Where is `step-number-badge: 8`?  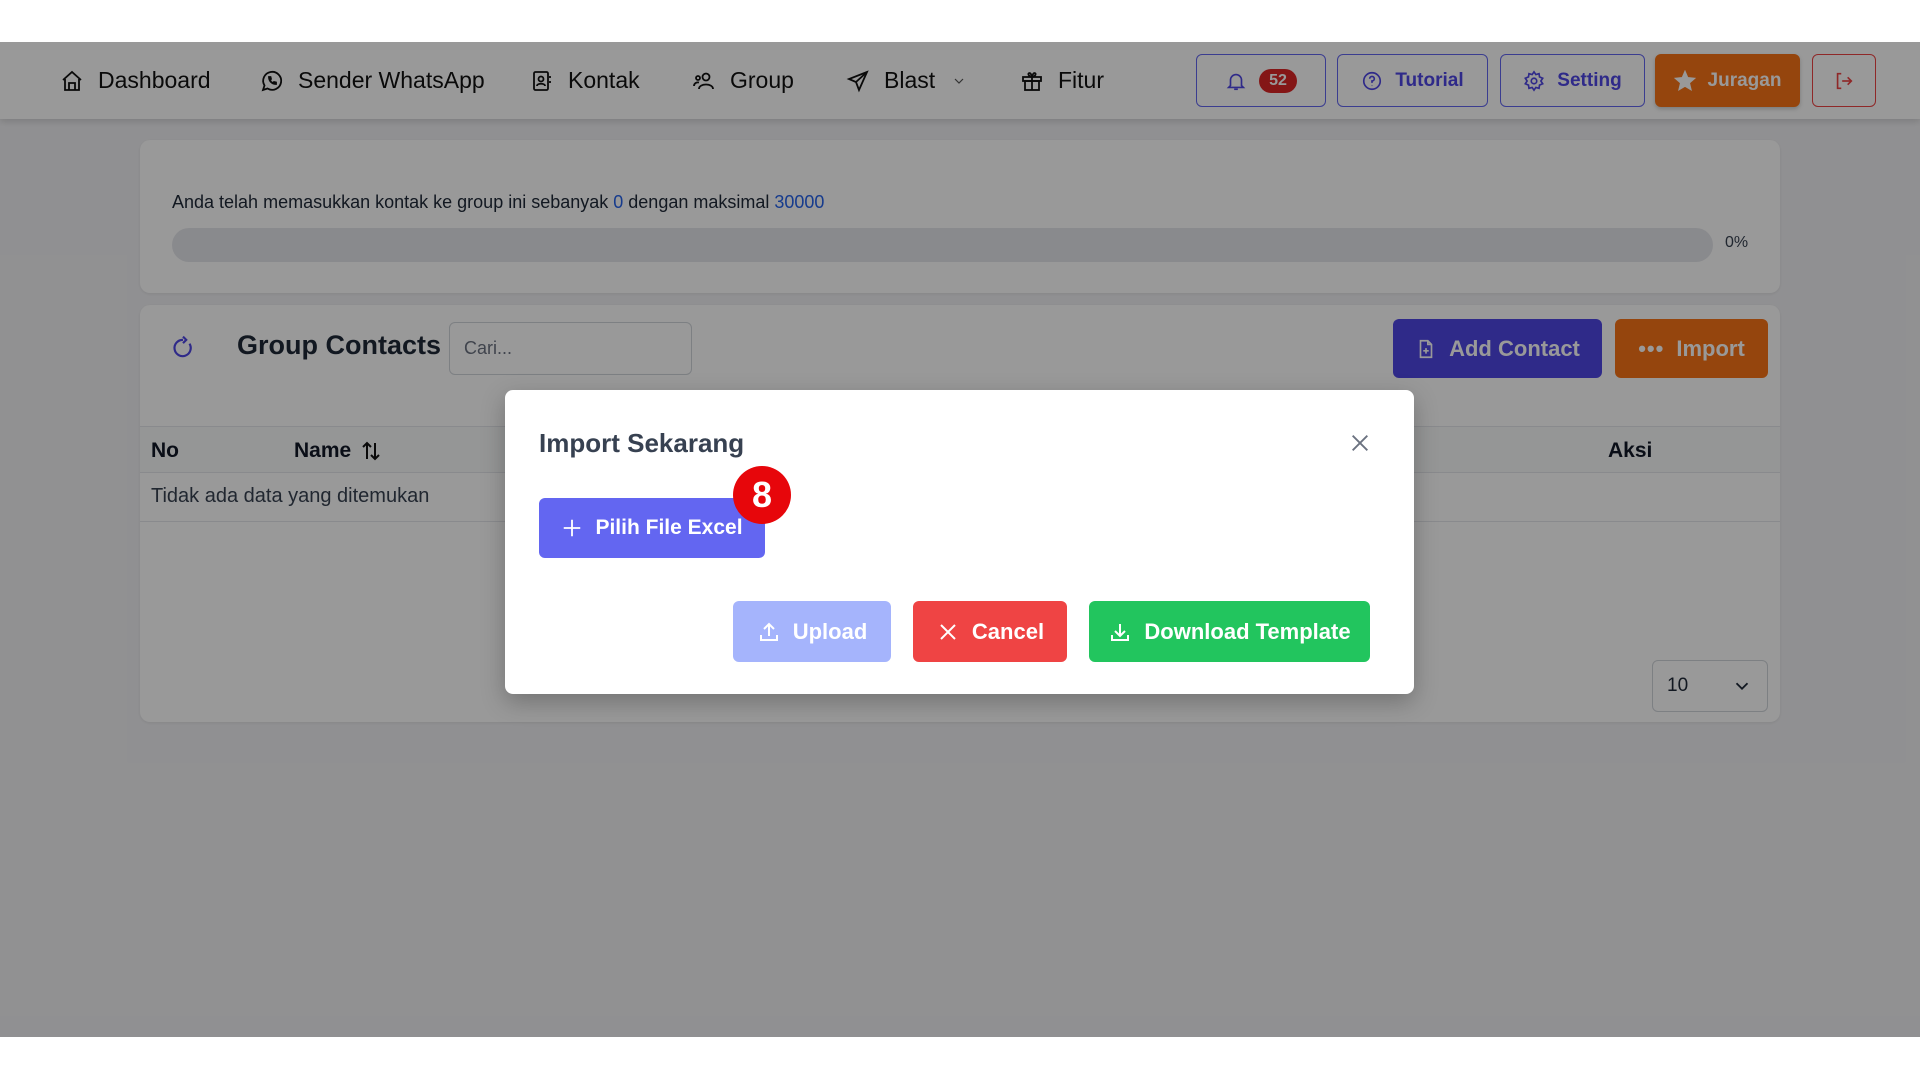
step-number-badge: 8 is located at coordinates (762, 495).